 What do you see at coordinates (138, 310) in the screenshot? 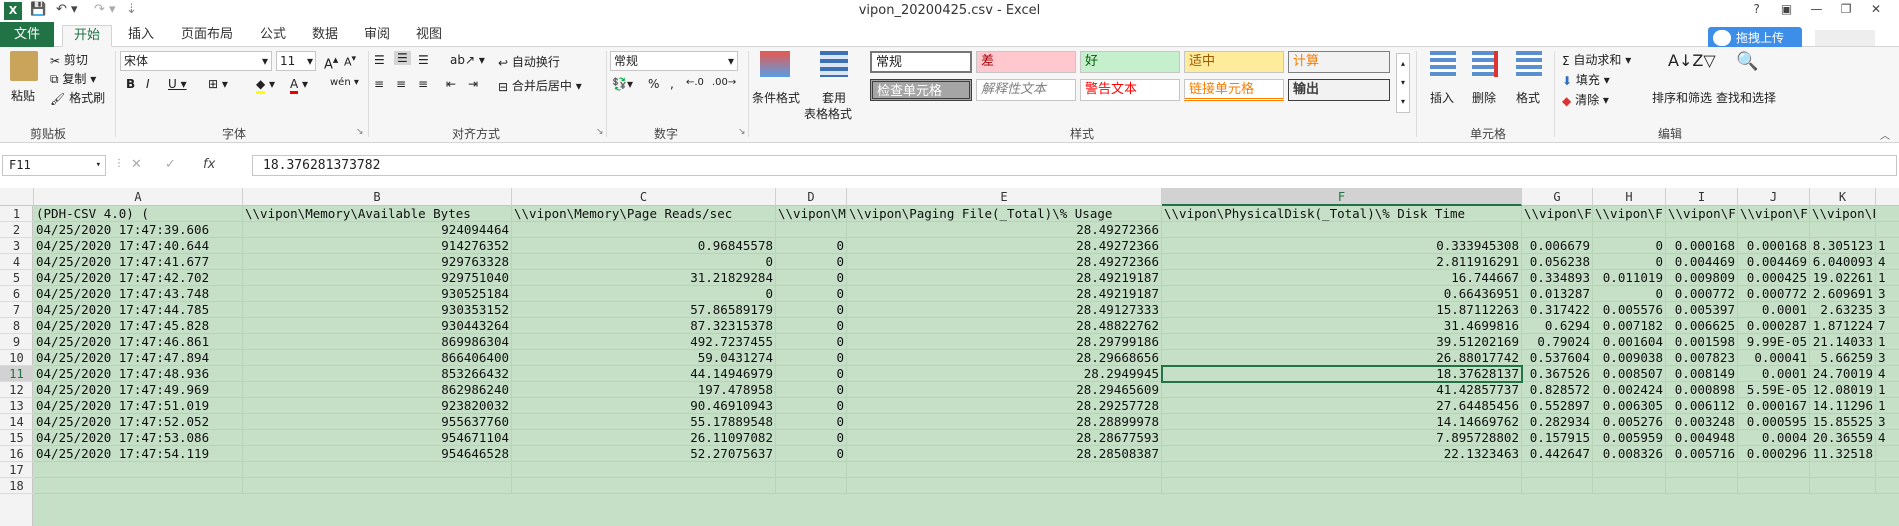
I see `cell-a7: 04/25/2020 17:47:44.785` at bounding box center [138, 310].